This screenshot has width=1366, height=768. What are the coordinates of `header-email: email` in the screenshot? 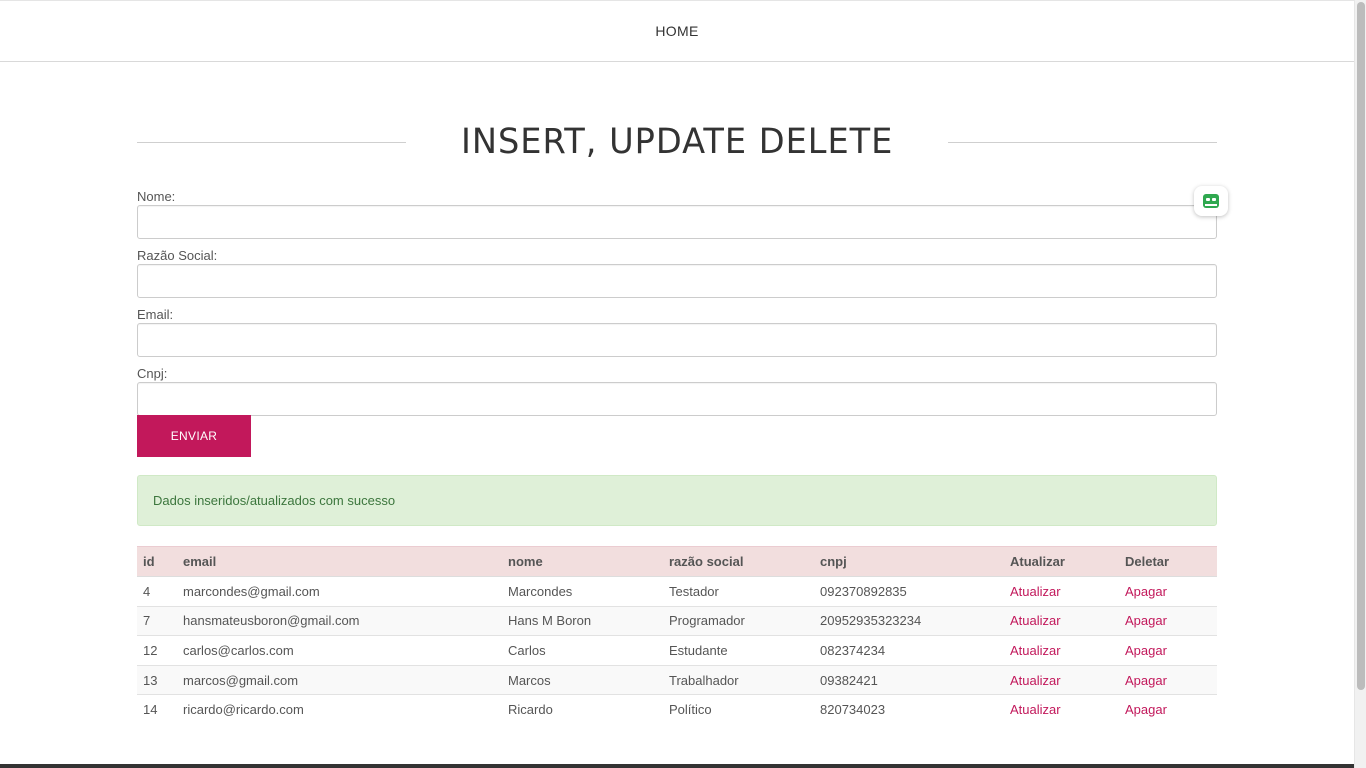 It's located at (339, 561).